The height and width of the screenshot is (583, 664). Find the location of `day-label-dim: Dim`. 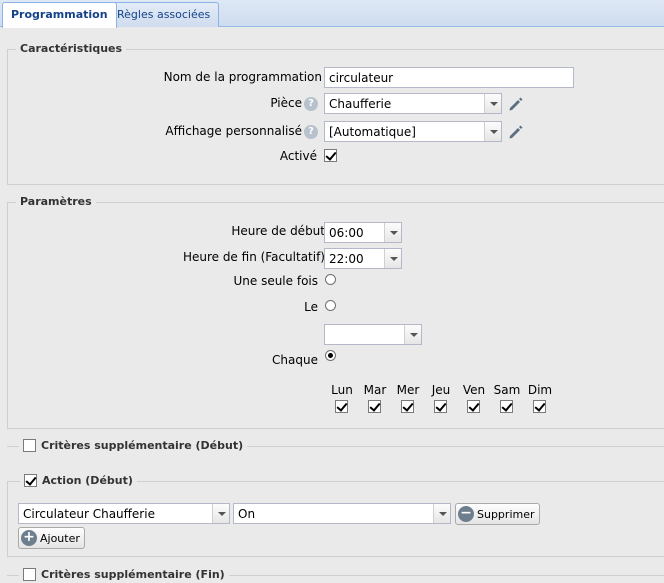

day-label-dim: Dim is located at coordinates (540, 390).